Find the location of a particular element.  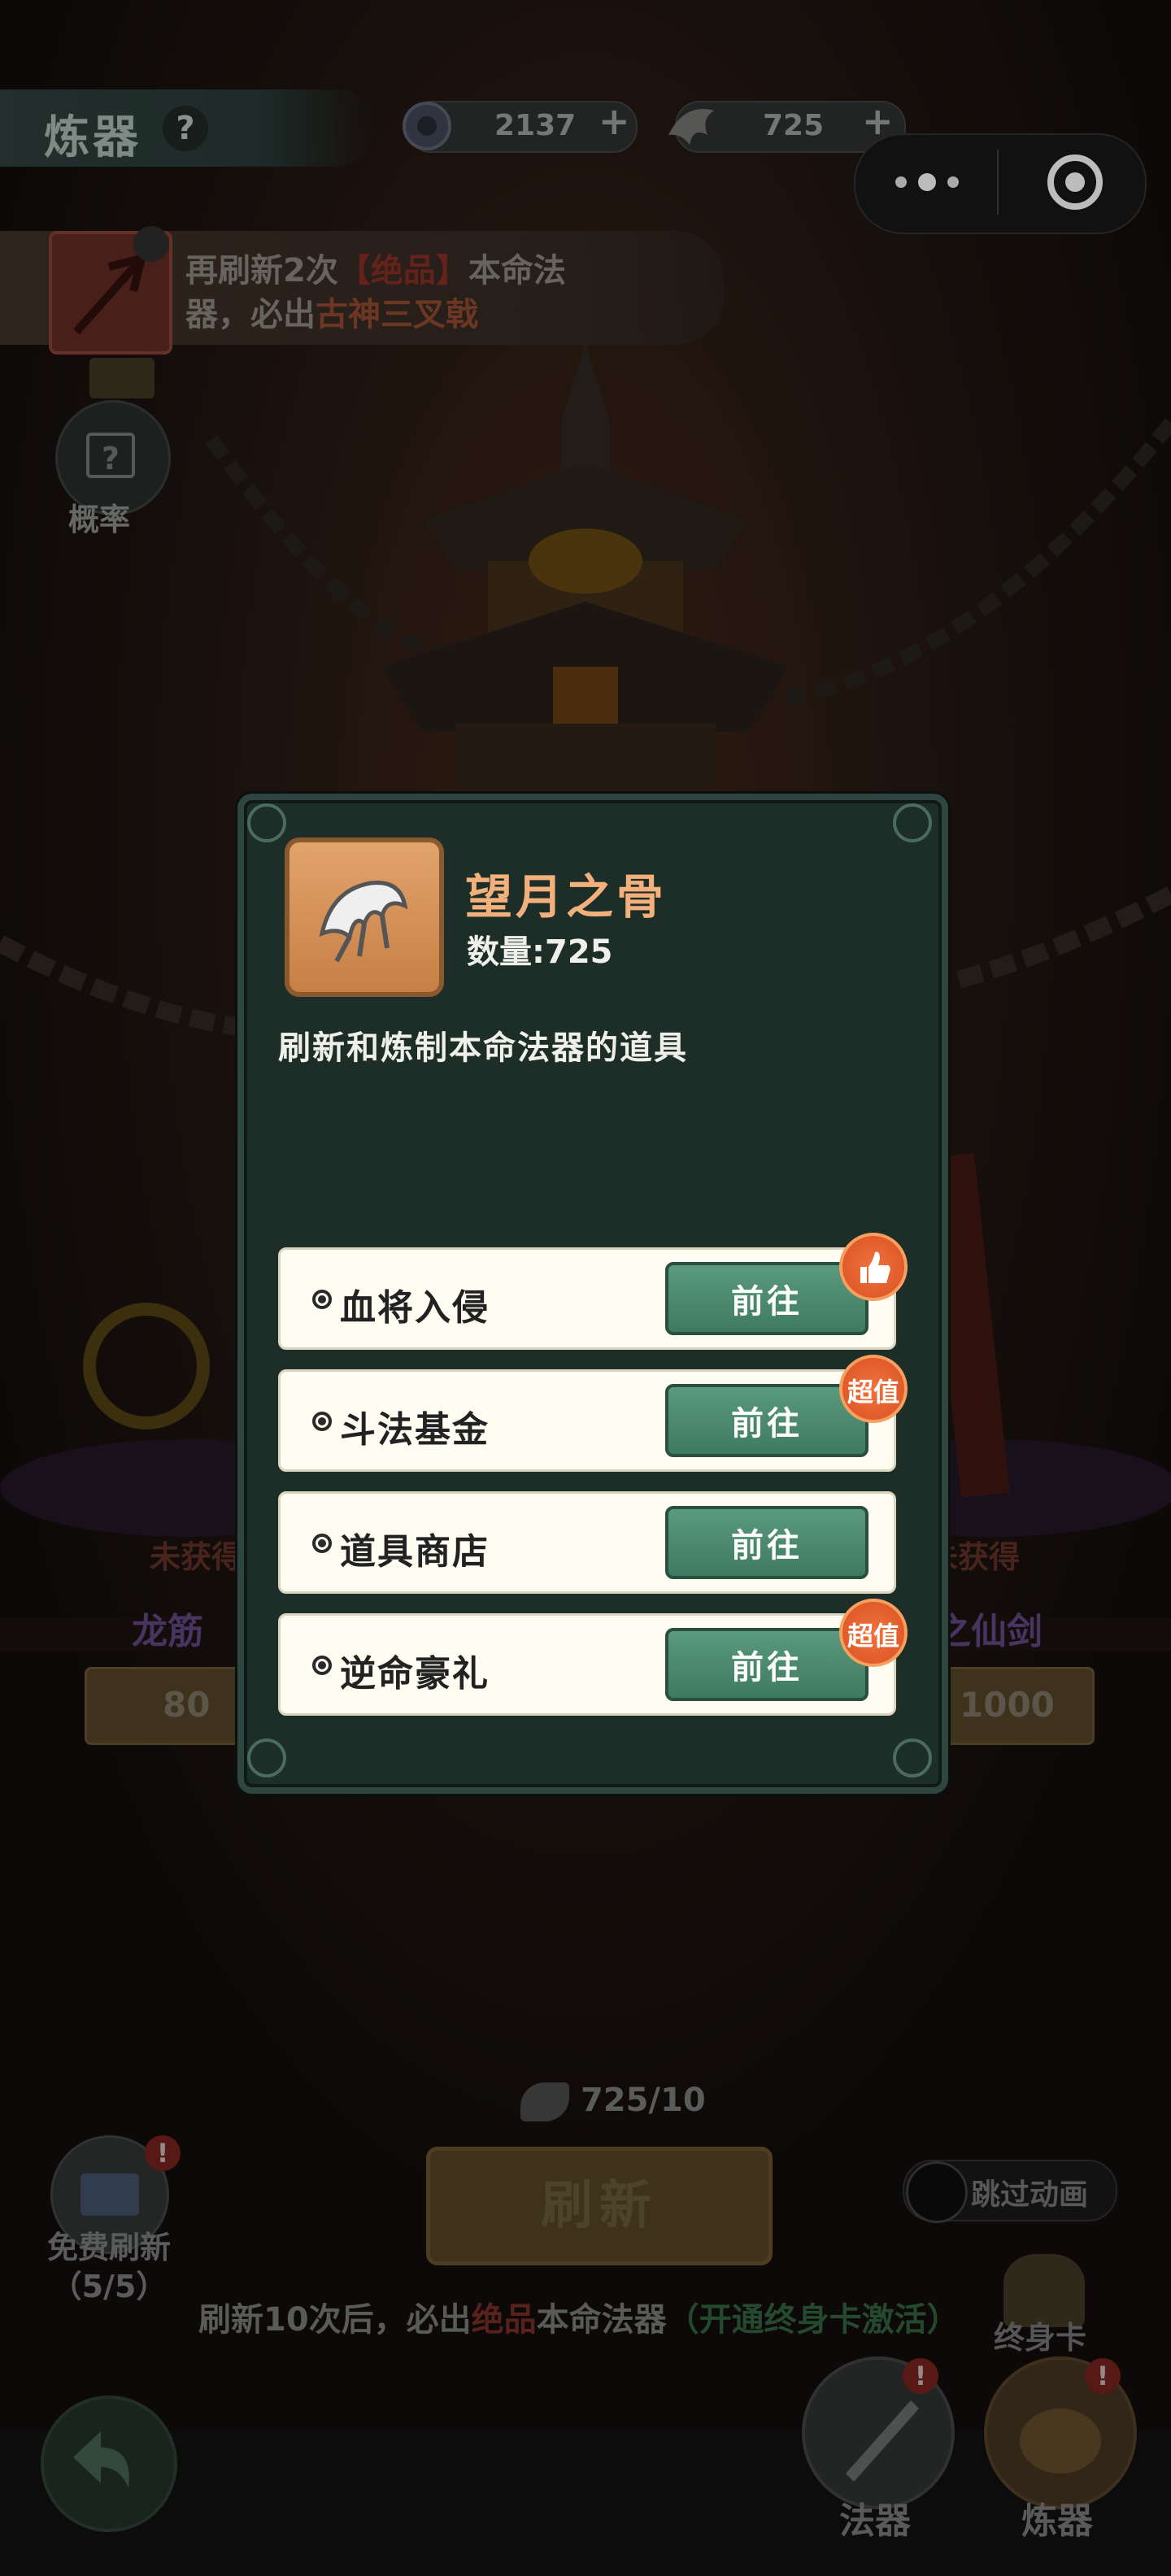

goto-button-fate-gift: 前往 is located at coordinates (767, 1664).